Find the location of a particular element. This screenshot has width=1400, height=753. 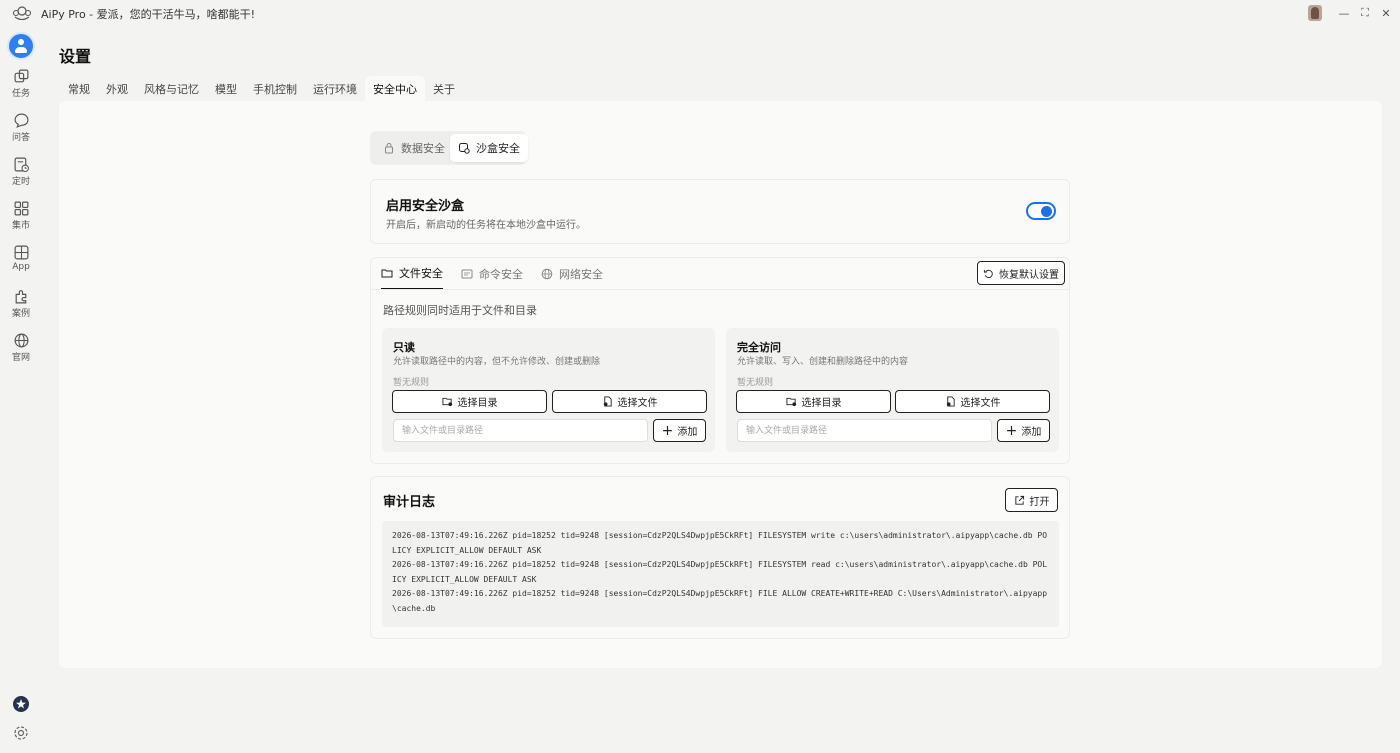

schedule-icon is located at coordinates (21, 164).